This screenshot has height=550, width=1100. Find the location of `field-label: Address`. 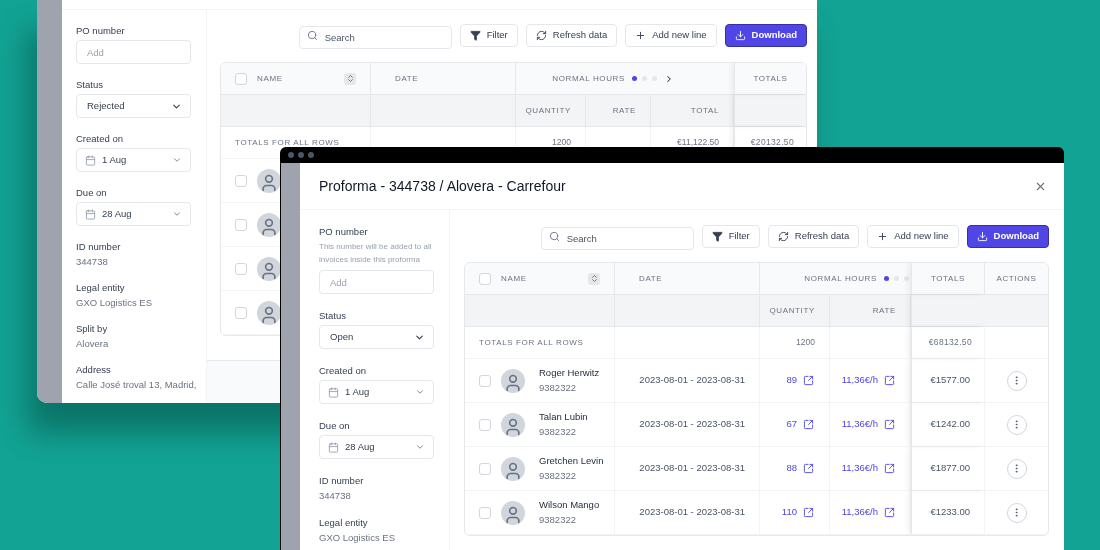

field-label: Address is located at coordinates (93, 369).